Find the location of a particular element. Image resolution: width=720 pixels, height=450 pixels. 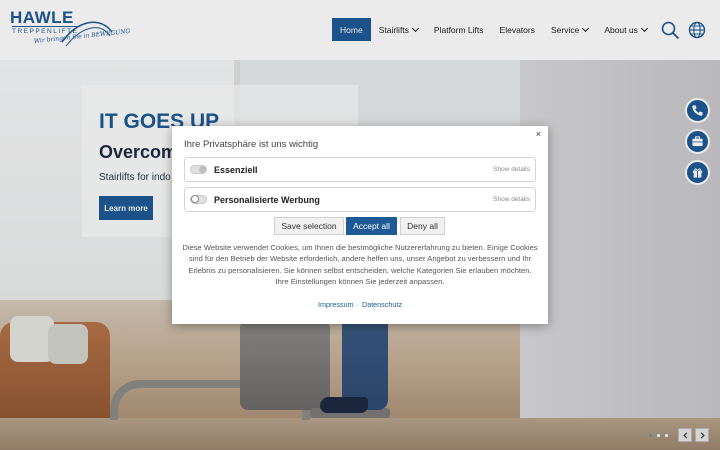

cookie-category-label: Essenziell is located at coordinates (236, 169).